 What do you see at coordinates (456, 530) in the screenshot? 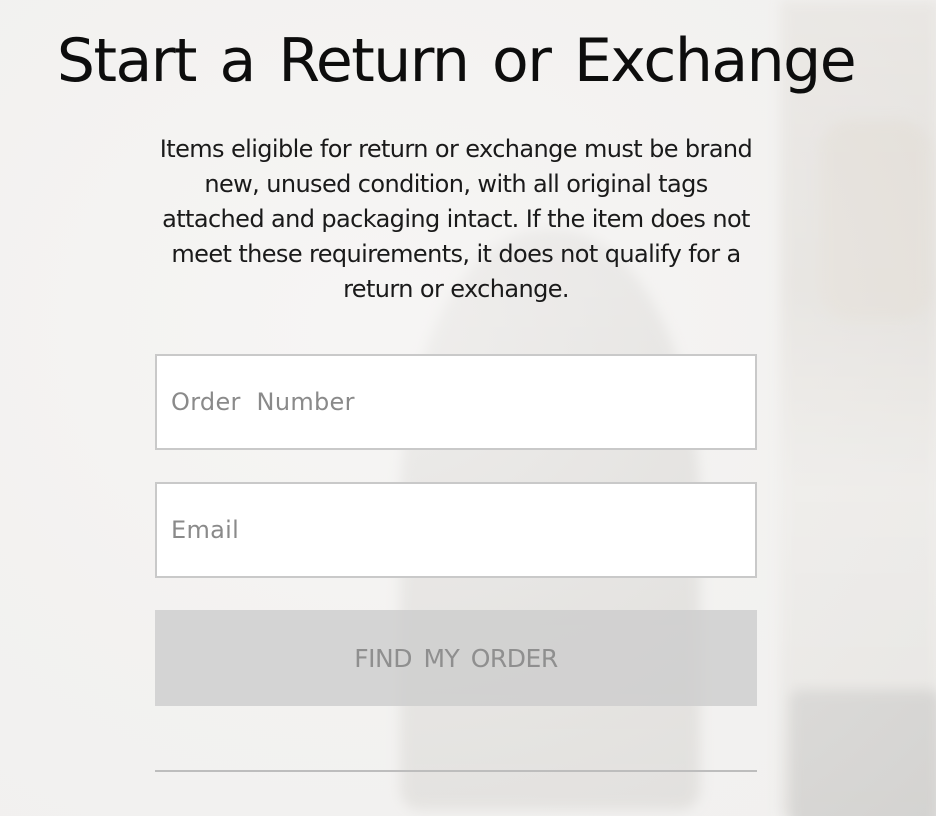
I see `email-input` at bounding box center [456, 530].